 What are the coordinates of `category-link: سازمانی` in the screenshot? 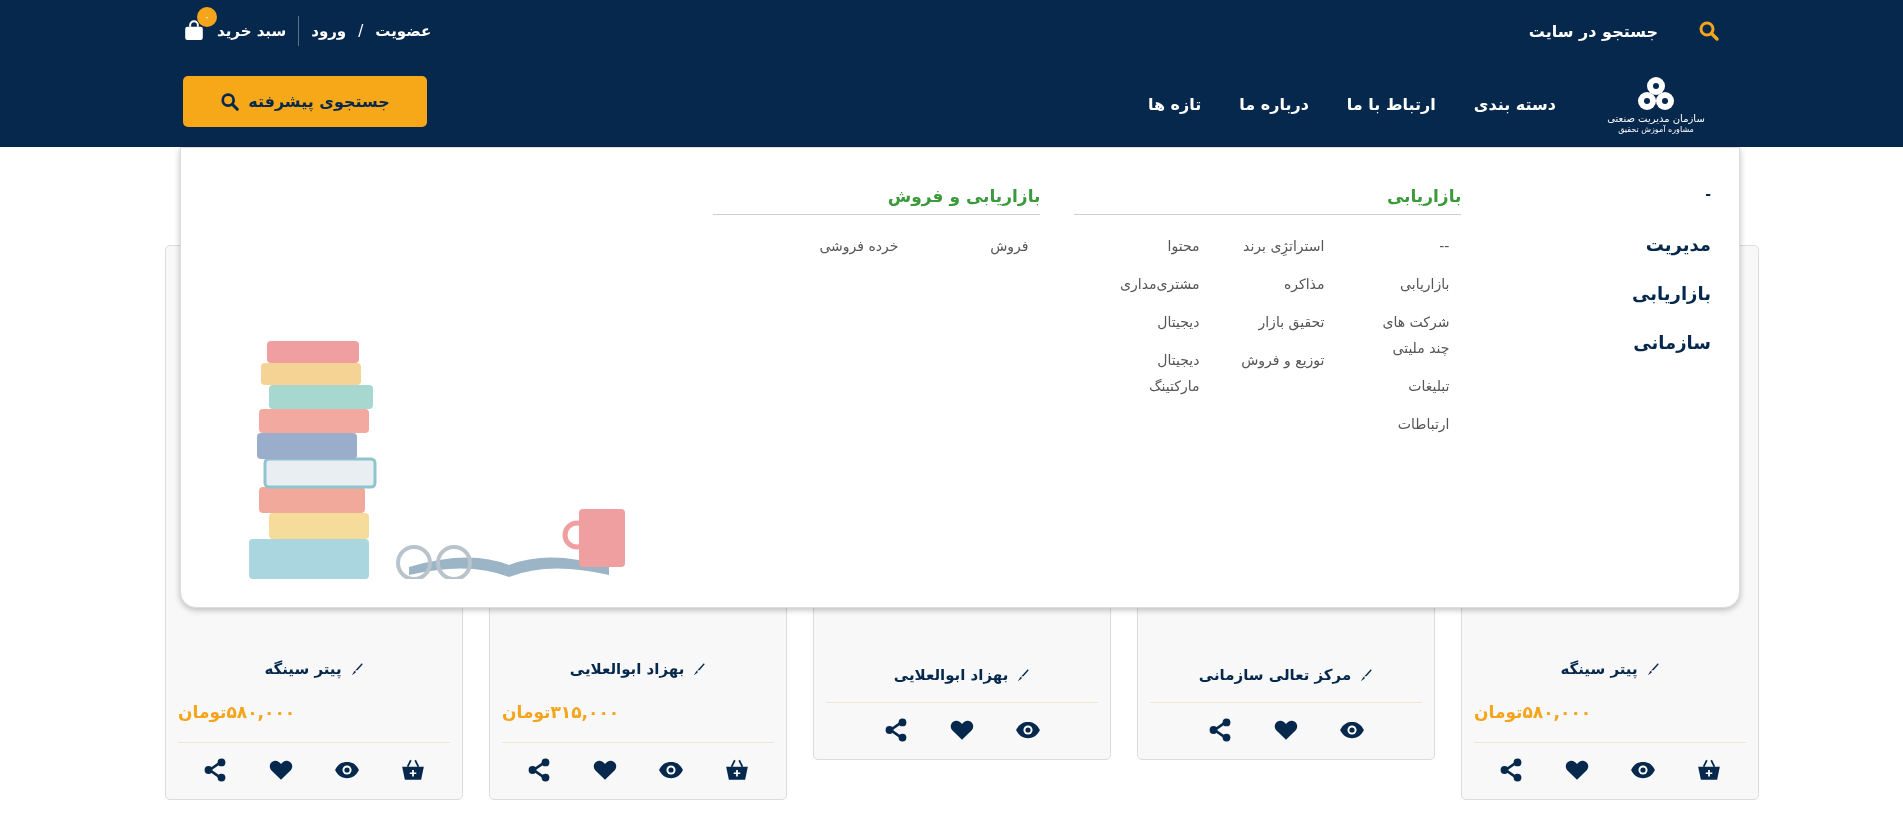 It's located at (1586, 342).